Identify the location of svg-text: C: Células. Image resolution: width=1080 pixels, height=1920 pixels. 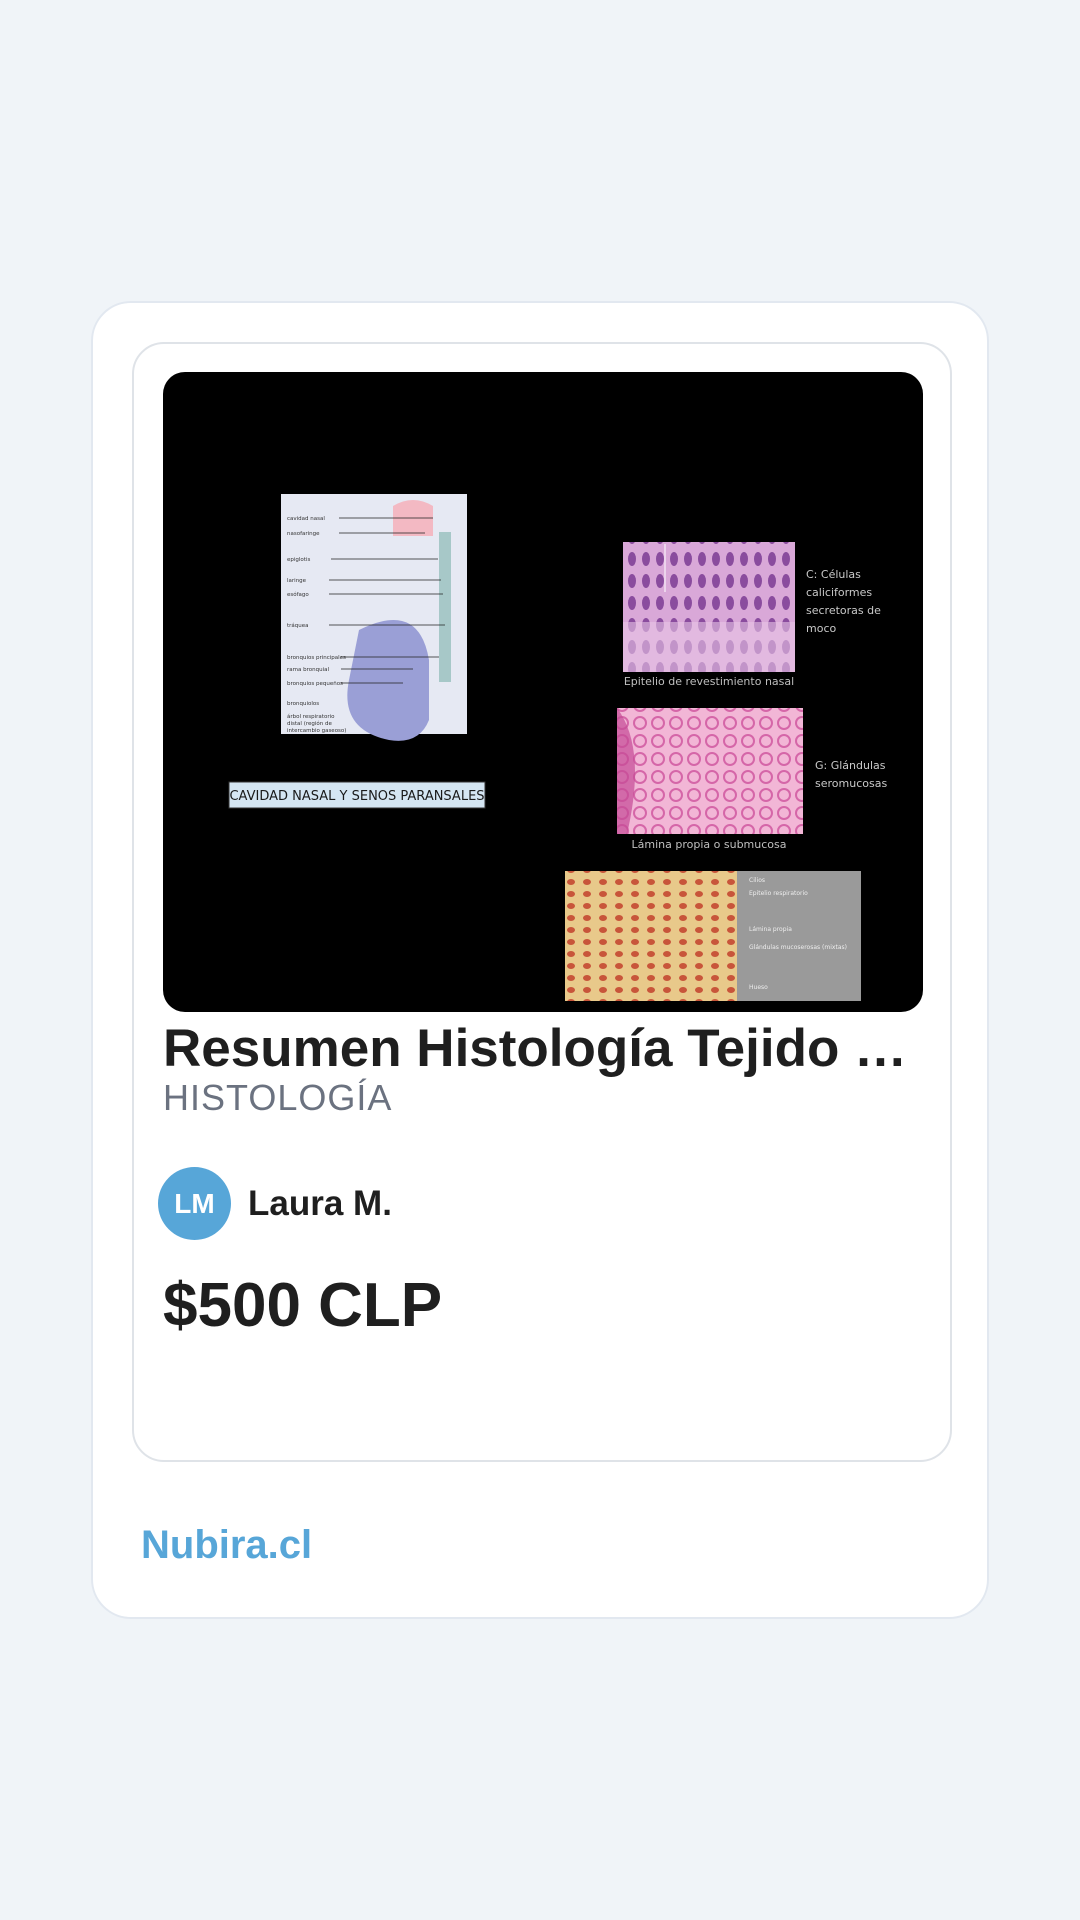
(833, 574).